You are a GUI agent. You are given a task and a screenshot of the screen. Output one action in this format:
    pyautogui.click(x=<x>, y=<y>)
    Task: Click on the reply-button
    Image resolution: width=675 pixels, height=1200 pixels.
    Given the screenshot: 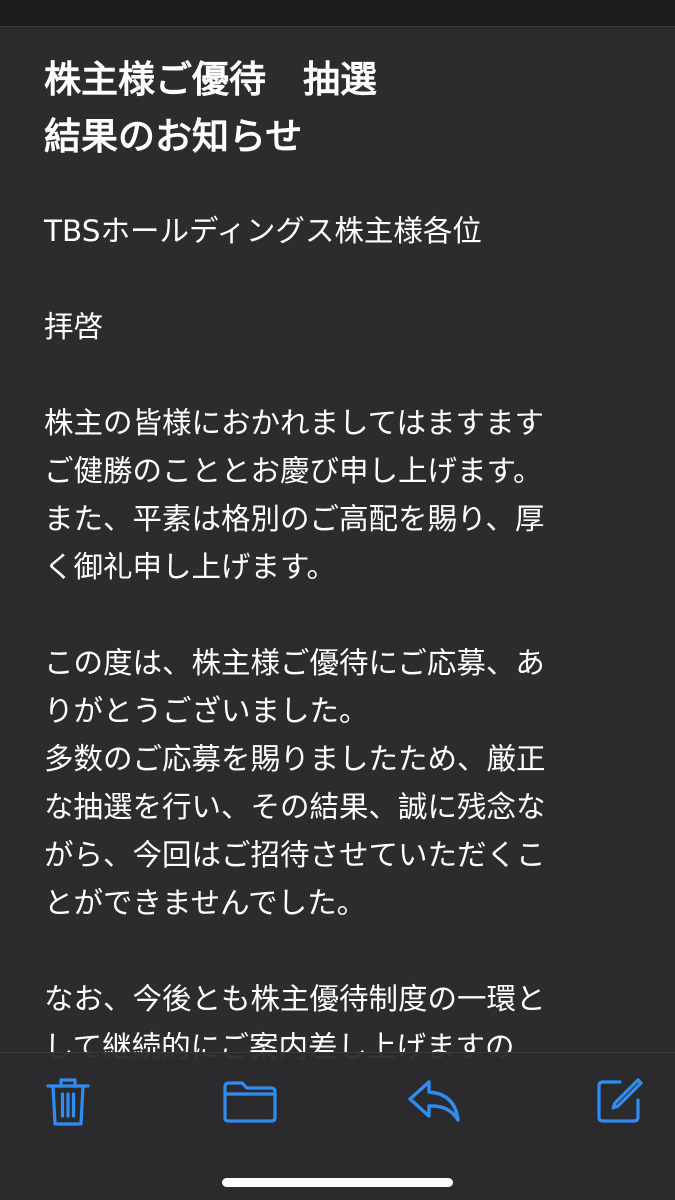 What is the action you would take?
    pyautogui.click(x=434, y=1101)
    